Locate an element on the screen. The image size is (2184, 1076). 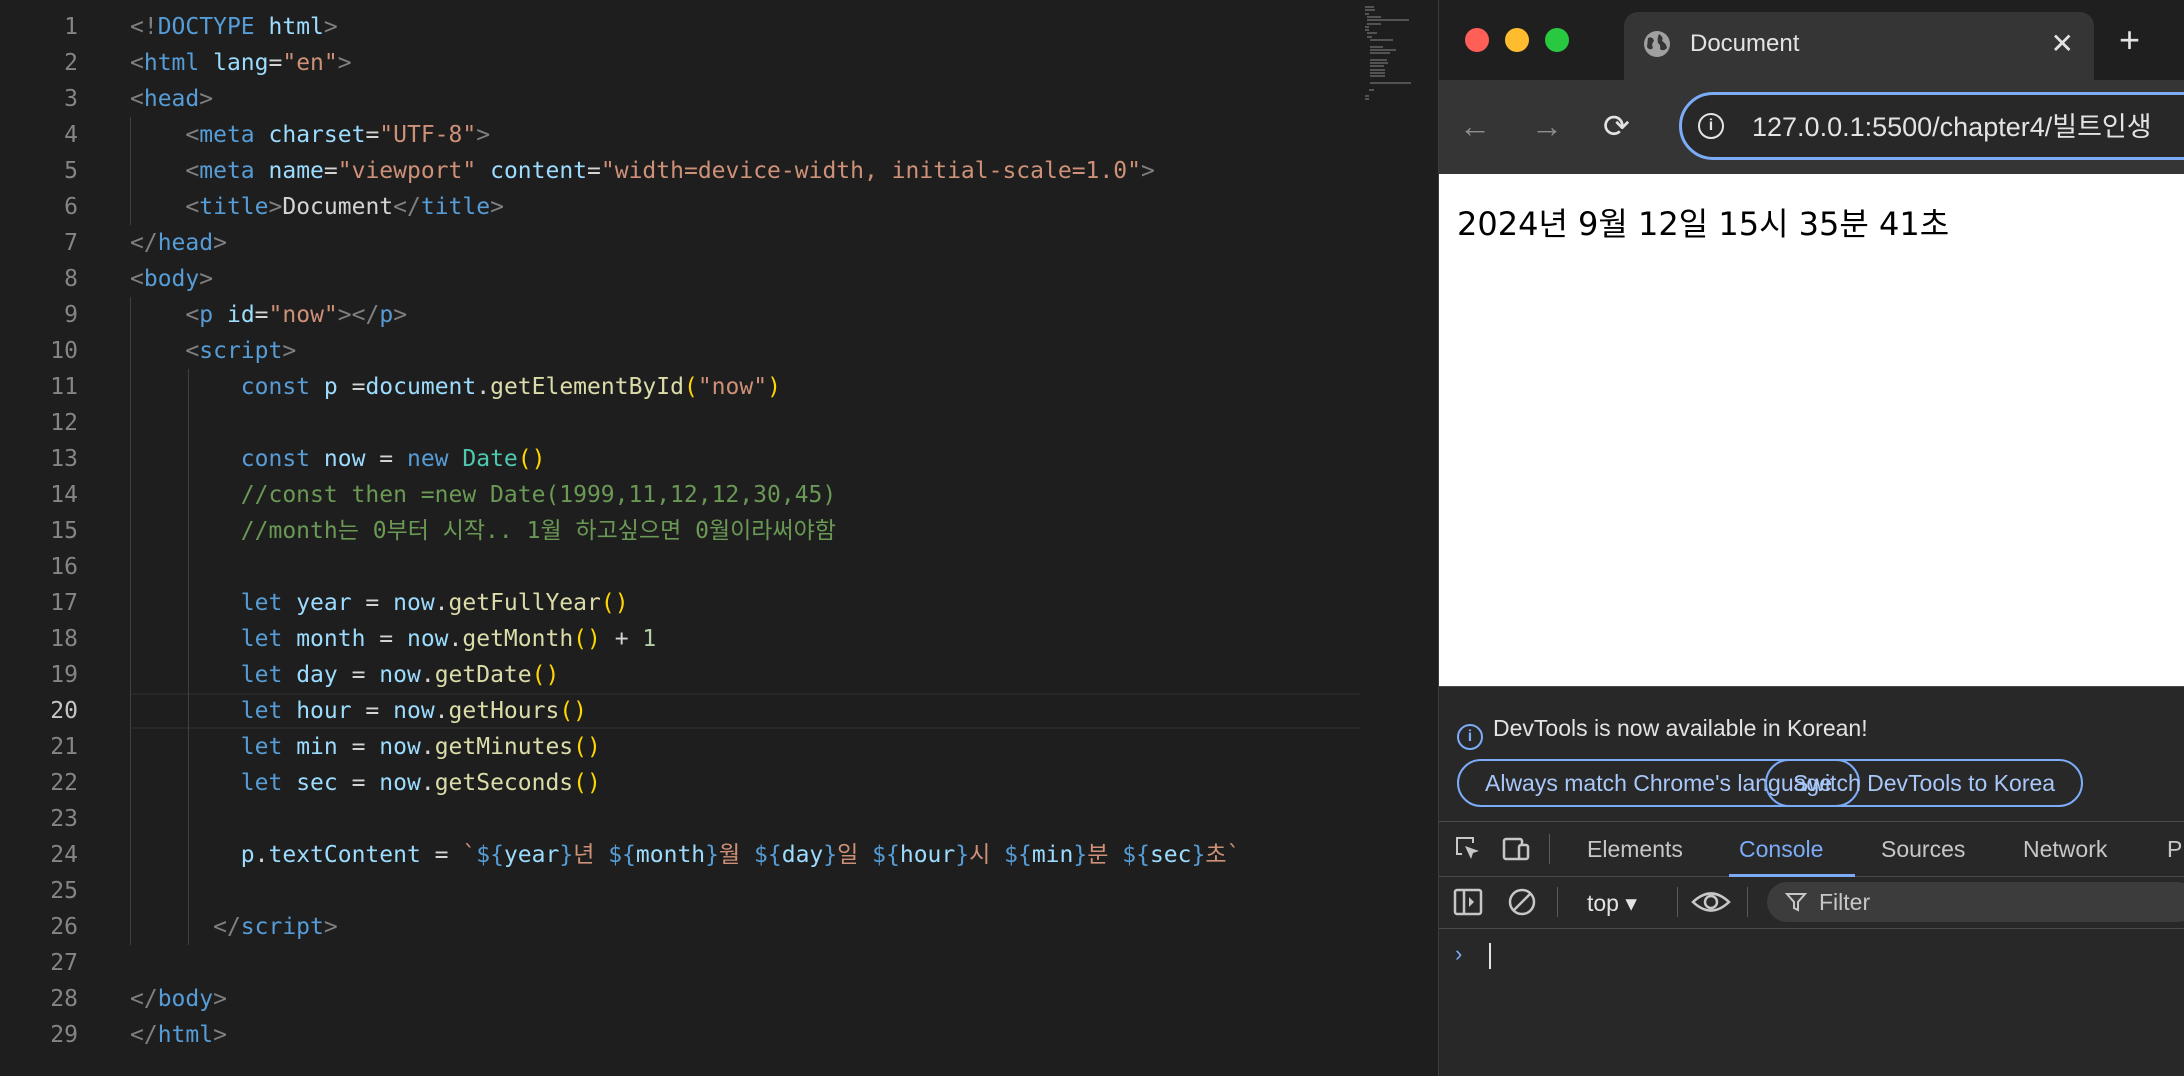
reload-button: ⟳ is located at coordinates (1616, 126).